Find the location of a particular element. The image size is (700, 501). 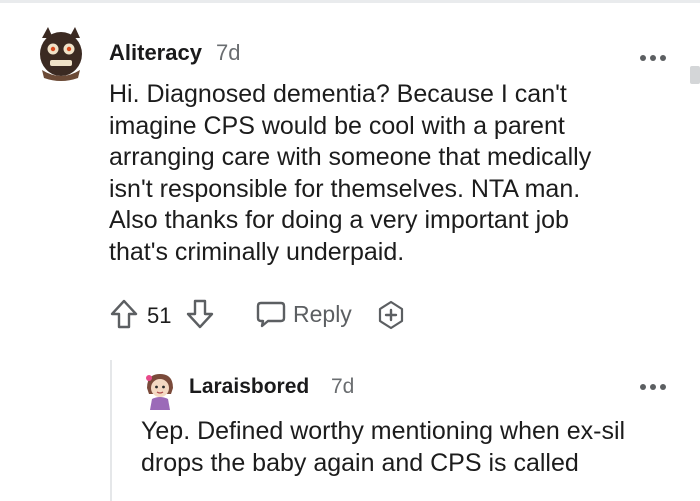

upvote-icon is located at coordinates (124, 314).